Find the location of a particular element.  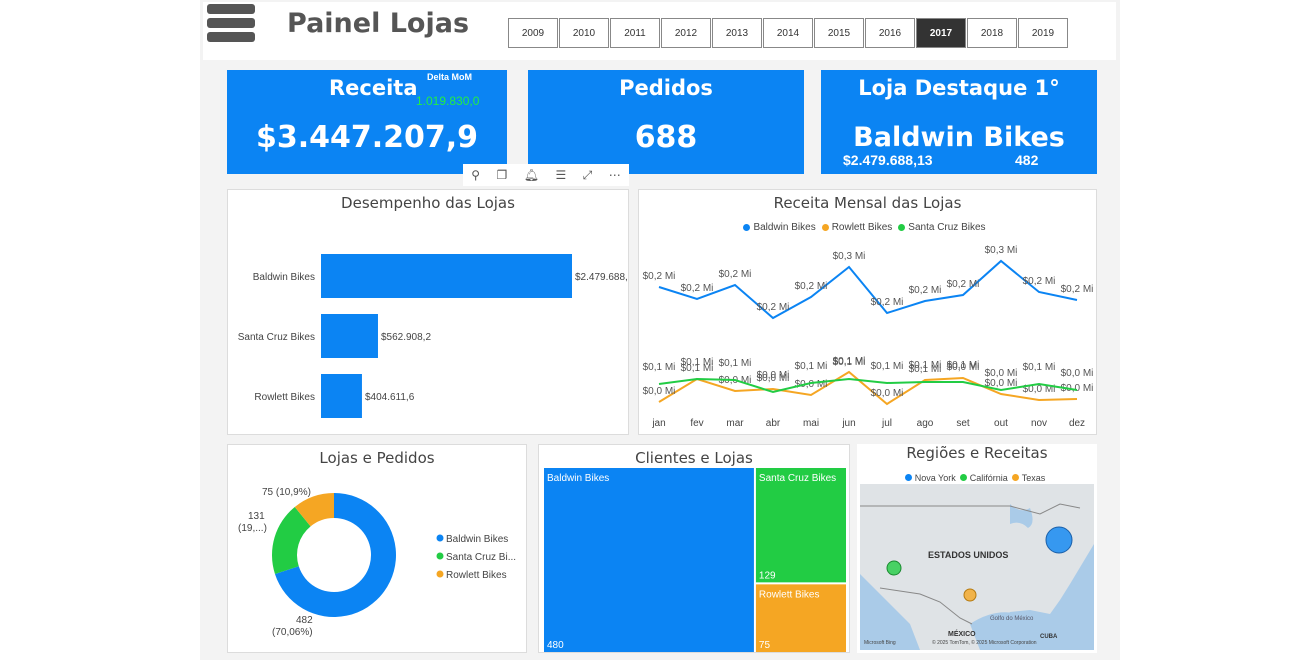

map-legend-item: Califórnia is located at coordinates (983, 478).